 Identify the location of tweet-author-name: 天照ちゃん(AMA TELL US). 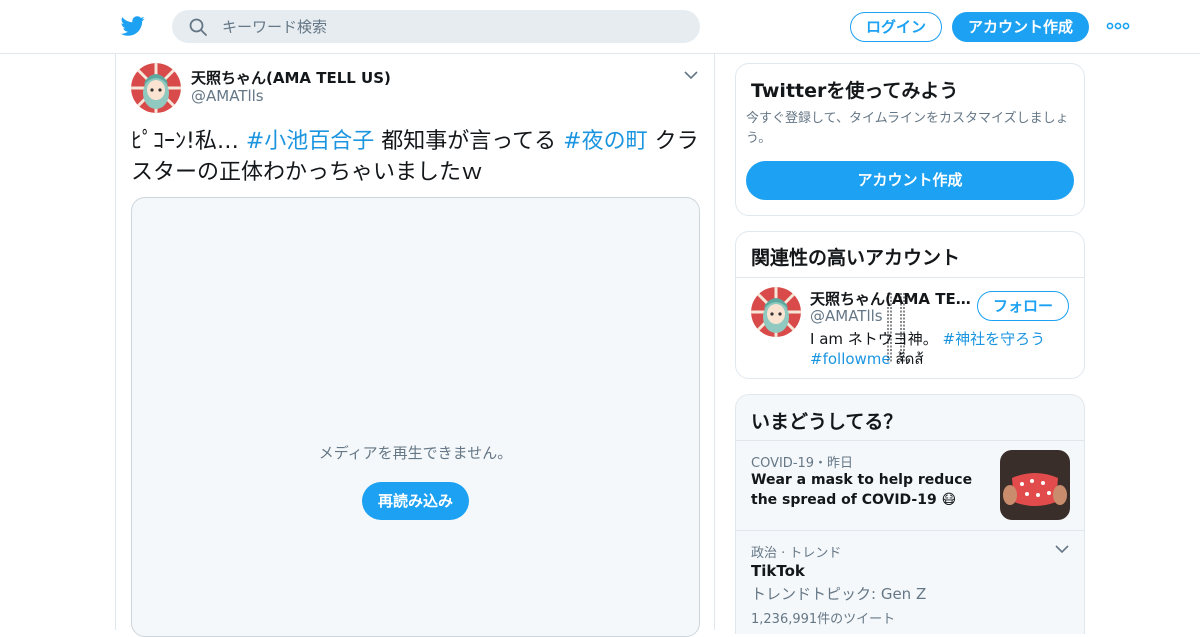
(291, 77).